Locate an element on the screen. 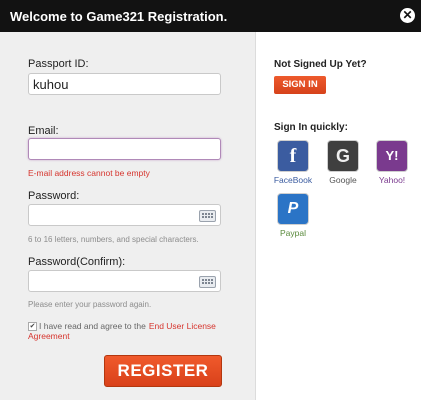 The height and width of the screenshot is (400, 421). email-input is located at coordinates (124, 149).